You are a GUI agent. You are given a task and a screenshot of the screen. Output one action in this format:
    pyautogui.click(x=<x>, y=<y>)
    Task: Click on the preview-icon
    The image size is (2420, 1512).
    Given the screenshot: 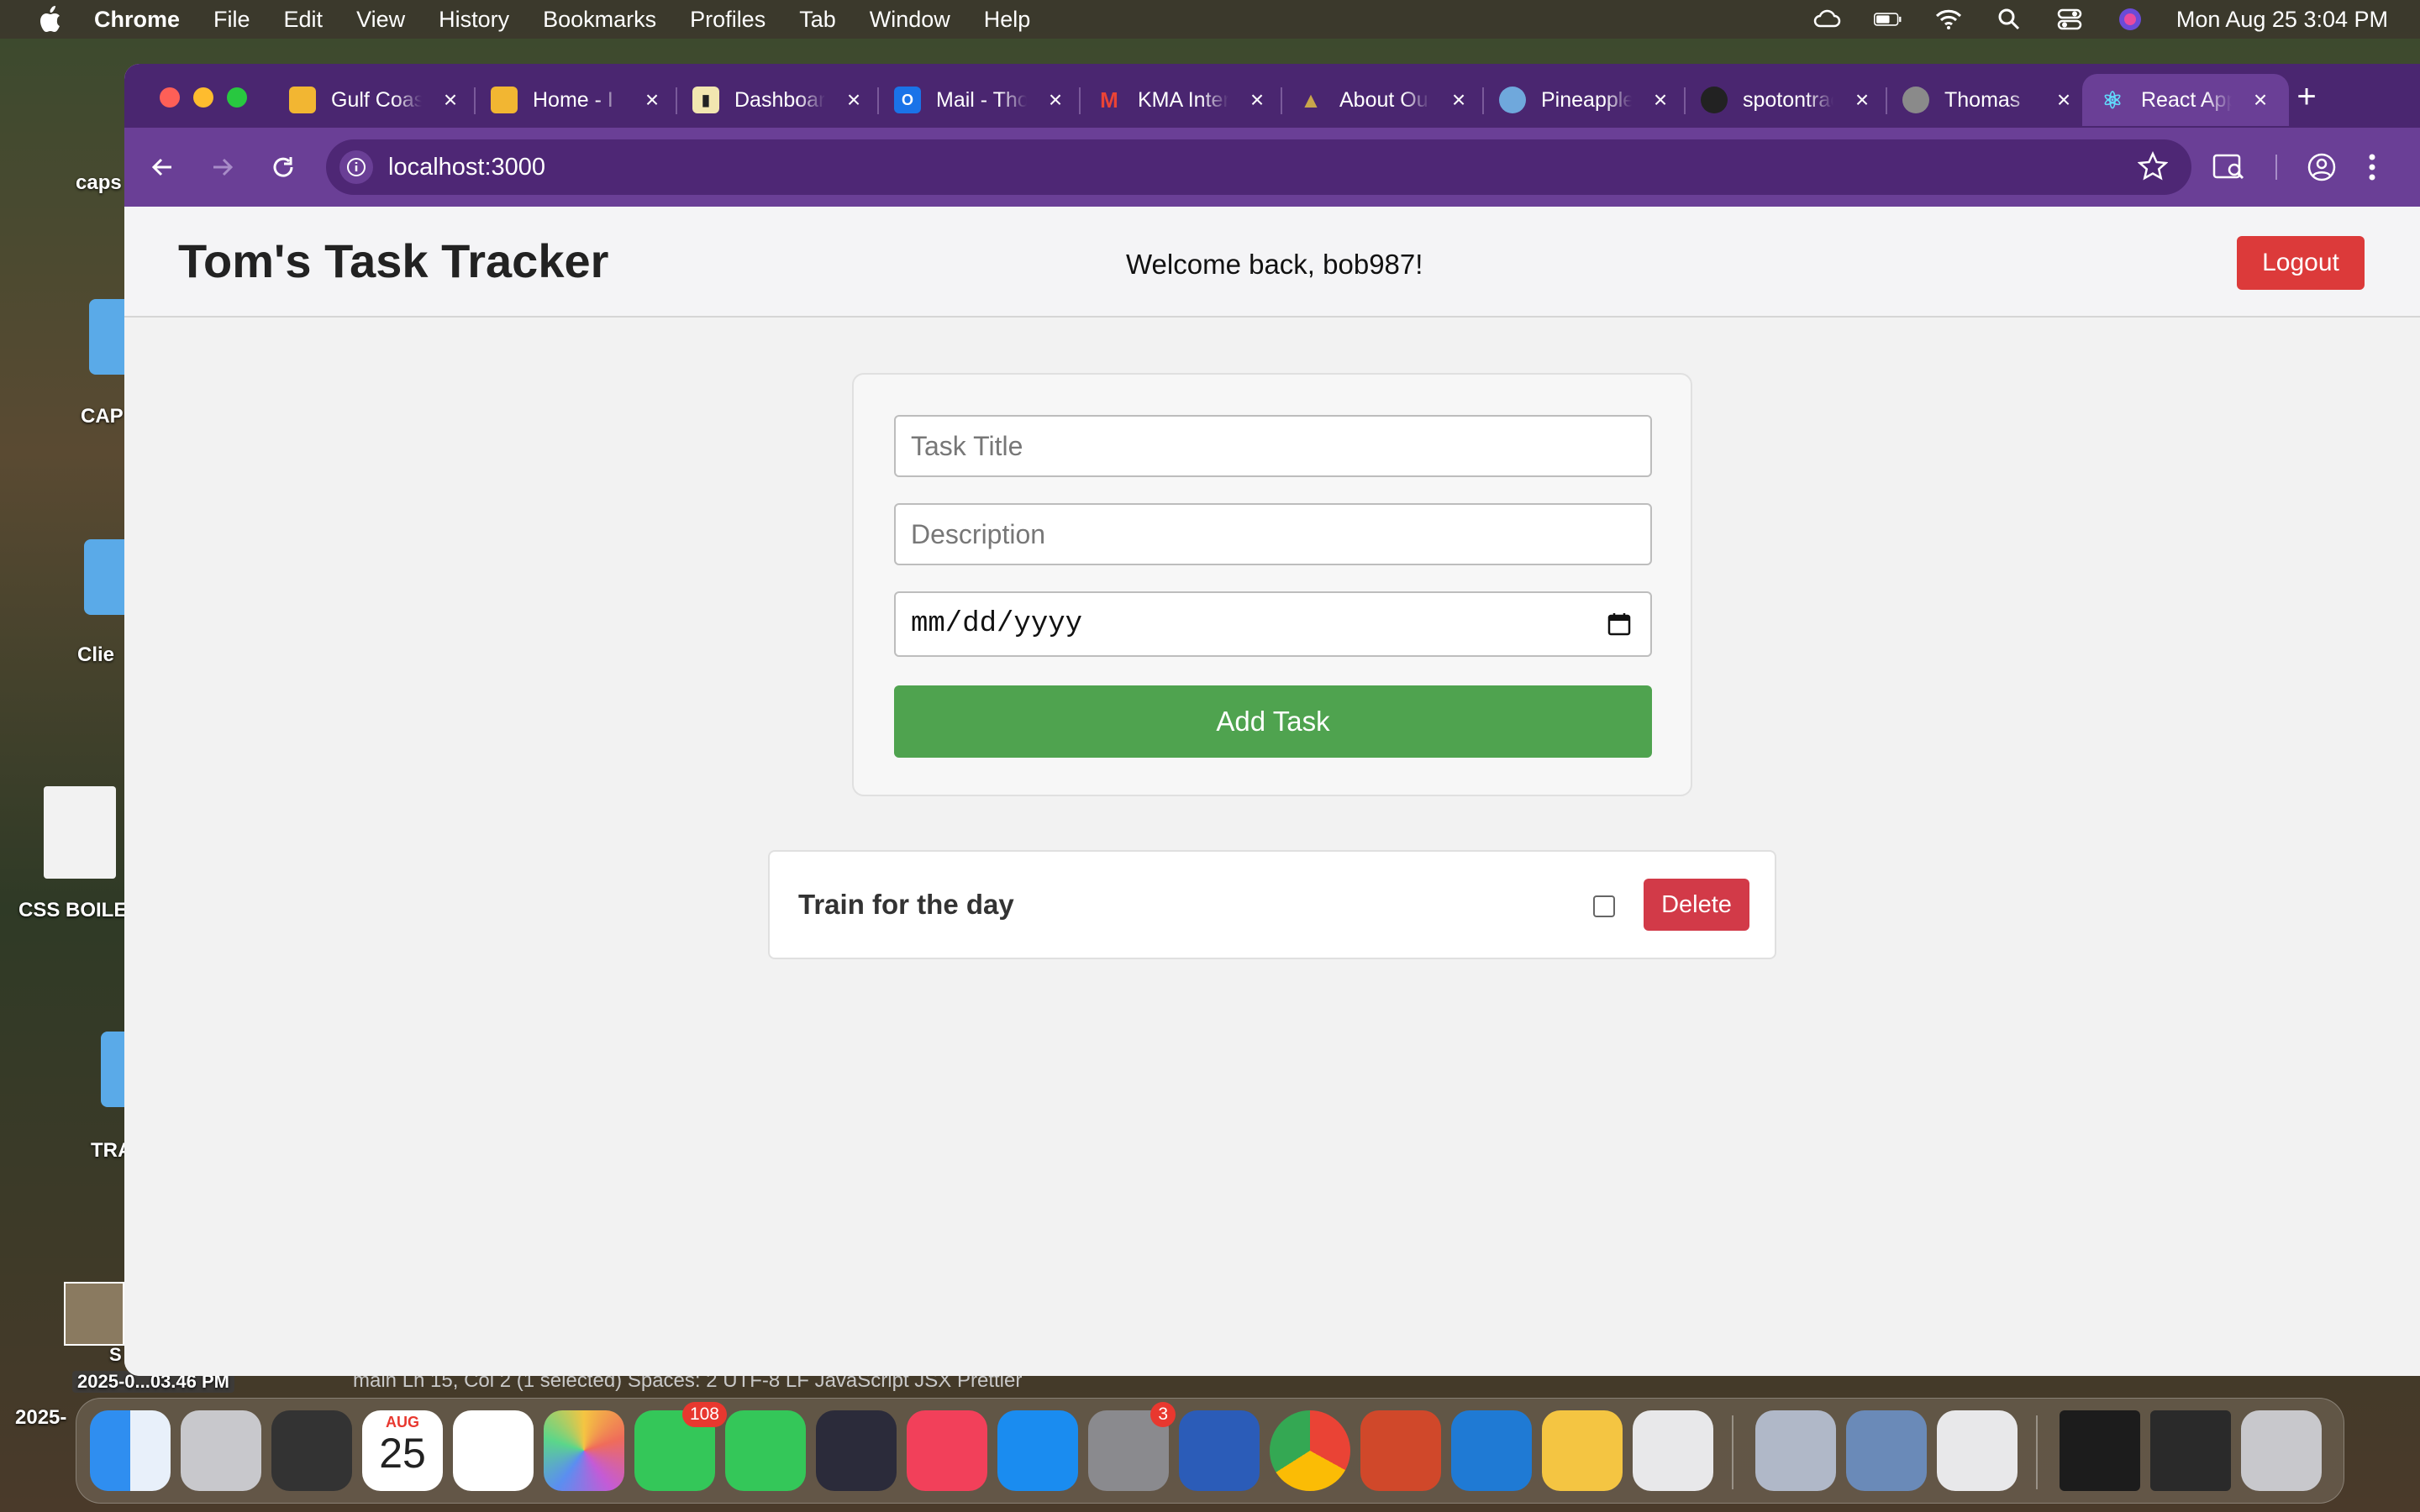 What is the action you would take?
    pyautogui.click(x=1886, y=1450)
    